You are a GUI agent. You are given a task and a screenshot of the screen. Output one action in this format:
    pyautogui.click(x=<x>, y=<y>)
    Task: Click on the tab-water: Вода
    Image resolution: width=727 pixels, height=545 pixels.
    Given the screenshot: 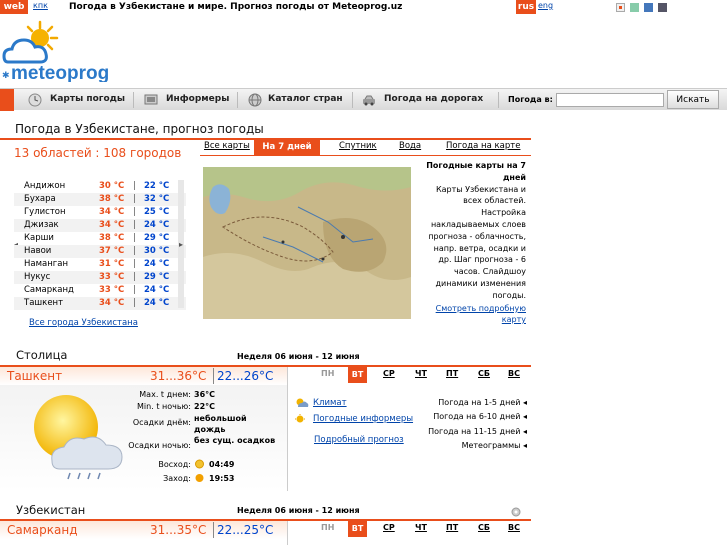 What is the action you would take?
    pyautogui.click(x=410, y=146)
    